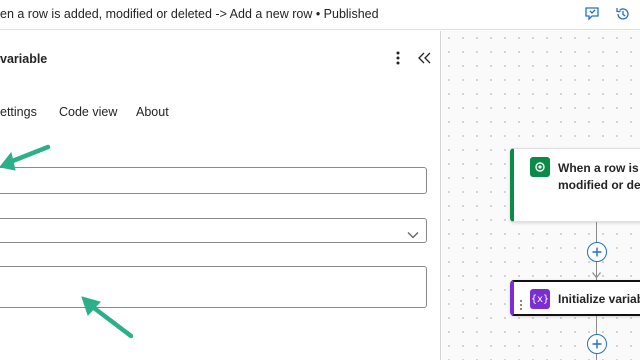 This screenshot has width=640, height=360. I want to click on dataverse-icon, so click(540, 167).